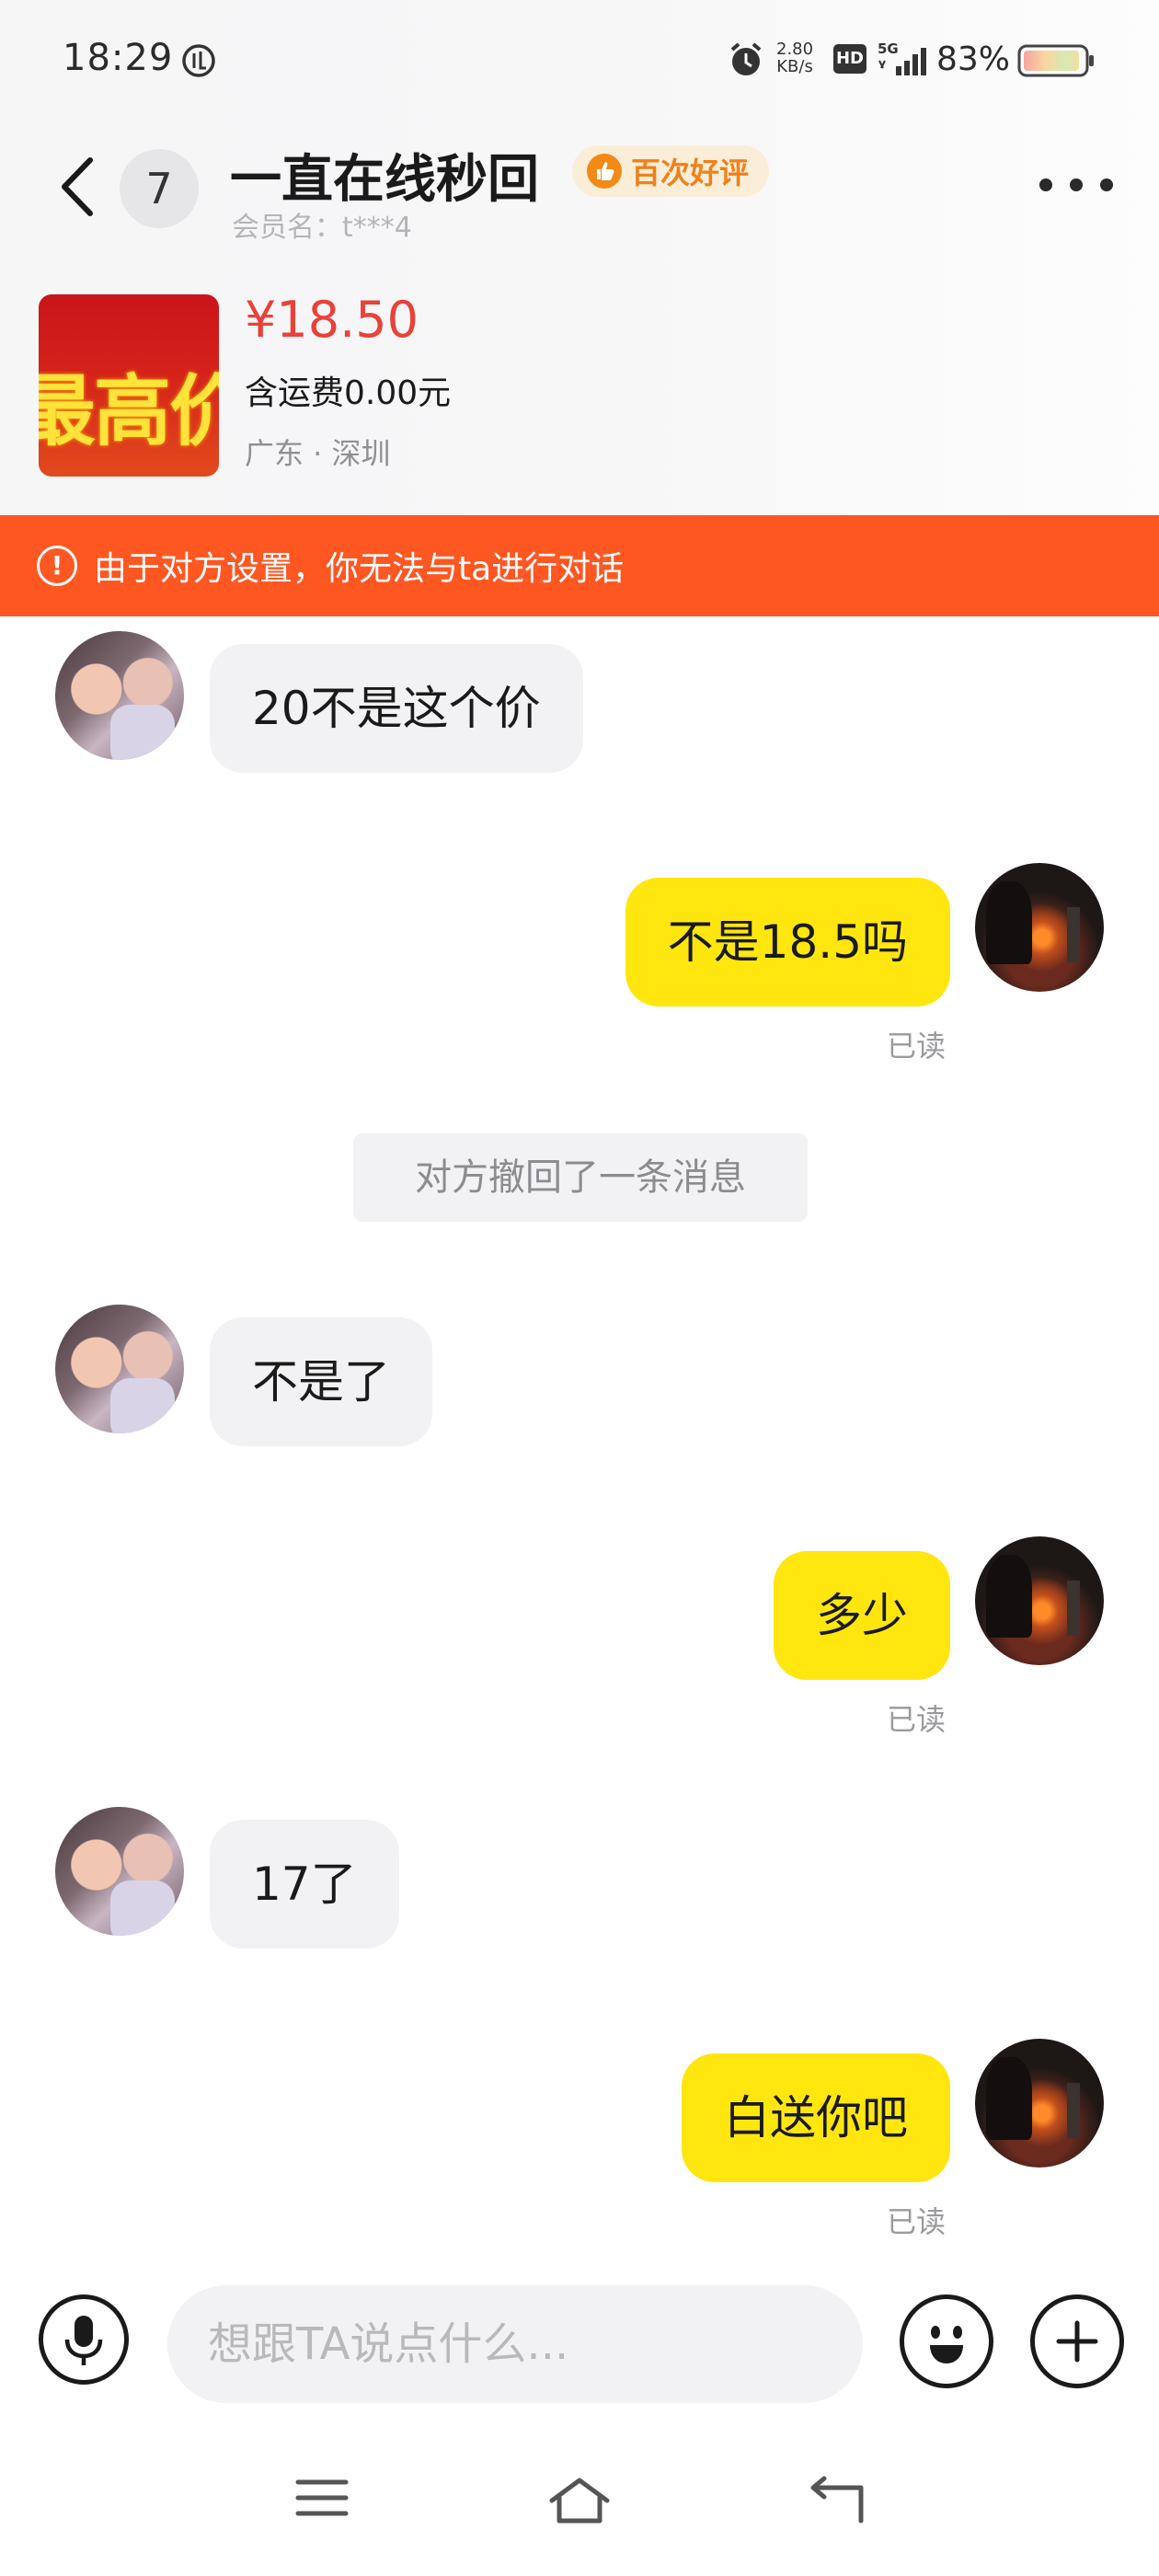 The width and height of the screenshot is (1159, 2576). I want to click on chat-title: 一直在线秒回, so click(384, 180).